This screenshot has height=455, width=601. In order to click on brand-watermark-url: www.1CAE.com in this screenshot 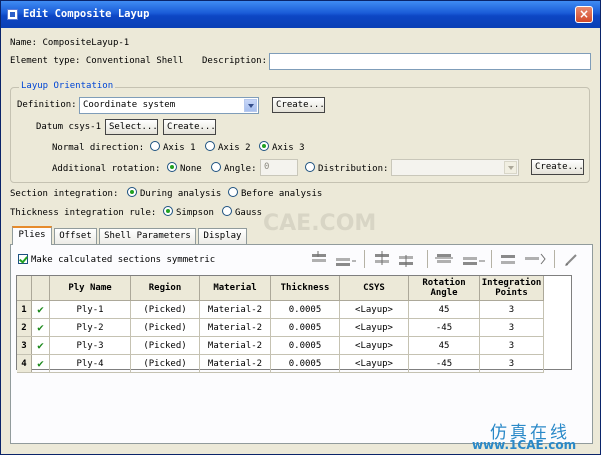, I will do `click(524, 445)`.